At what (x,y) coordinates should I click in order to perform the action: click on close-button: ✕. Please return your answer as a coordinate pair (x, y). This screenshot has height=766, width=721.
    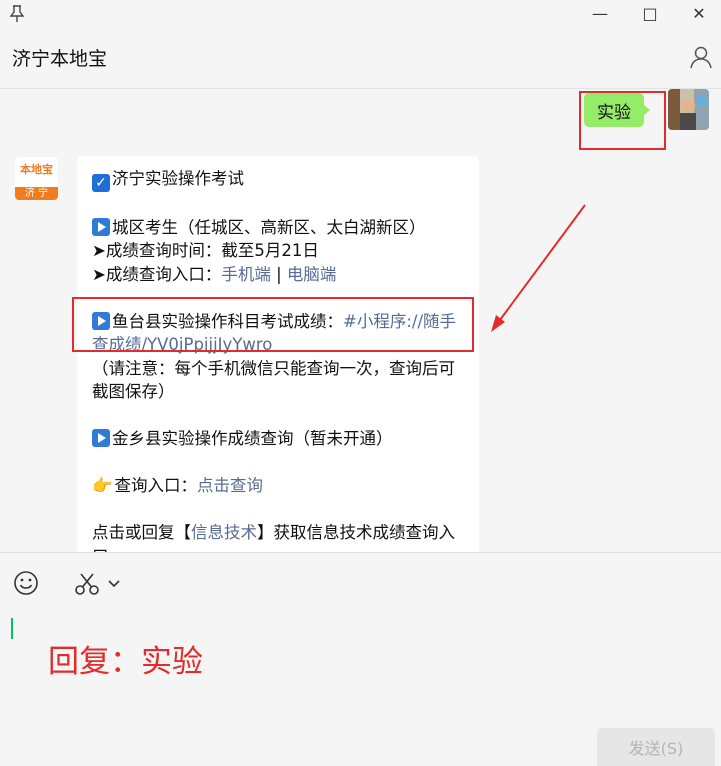
    Looking at the image, I should click on (699, 14).